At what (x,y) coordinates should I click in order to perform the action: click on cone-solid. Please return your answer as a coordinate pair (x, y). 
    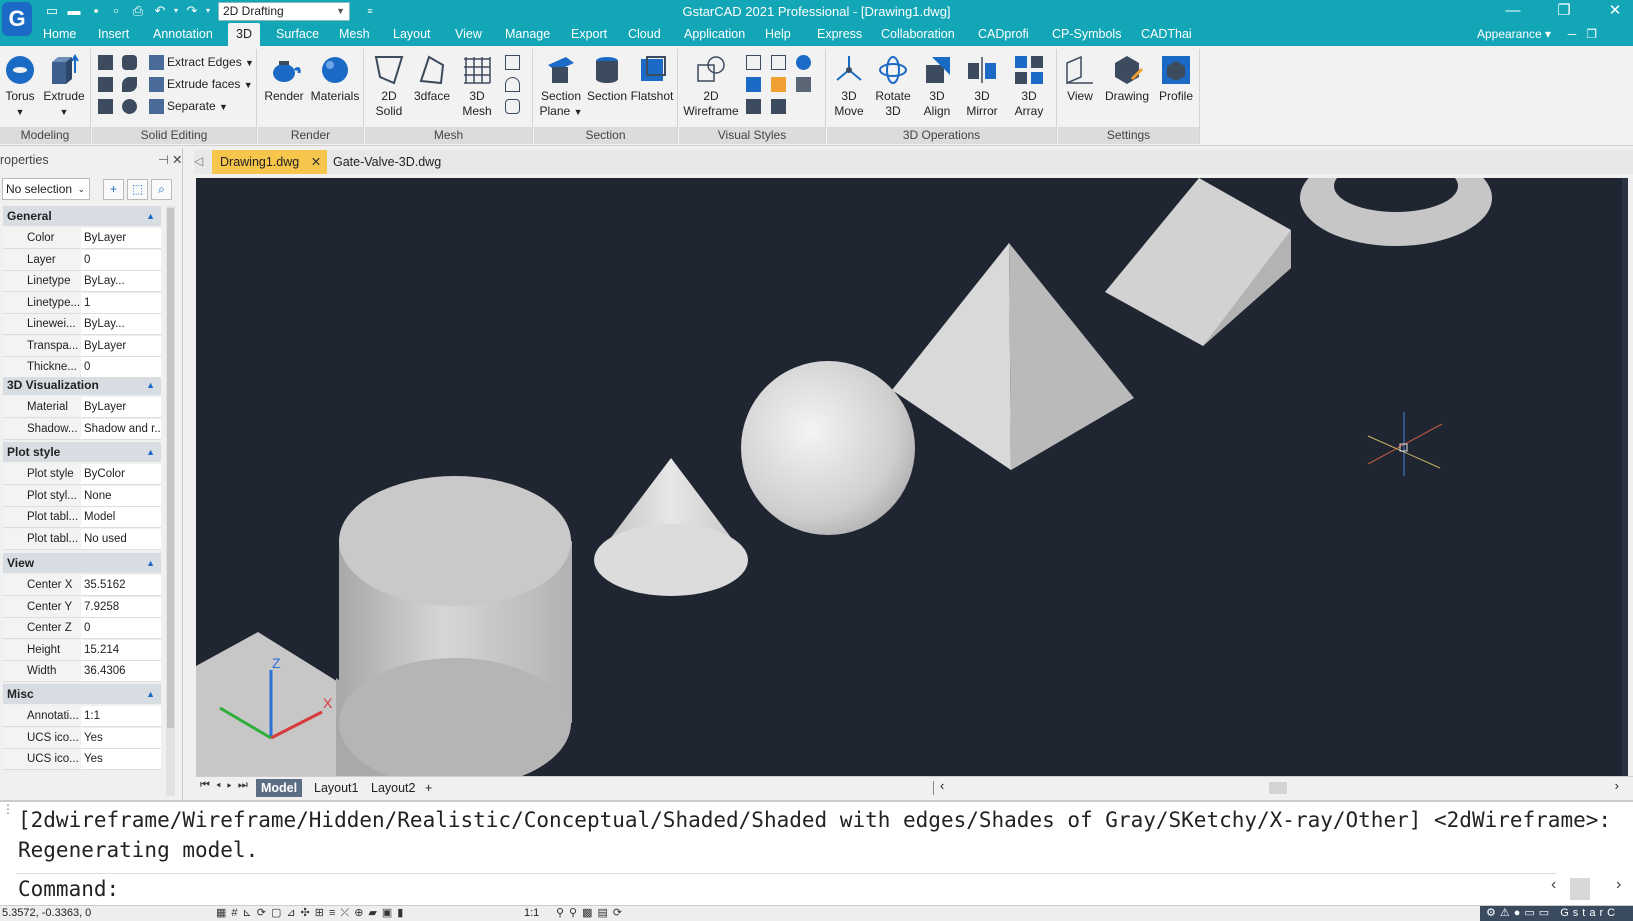
    Looking at the image, I should click on (671, 527).